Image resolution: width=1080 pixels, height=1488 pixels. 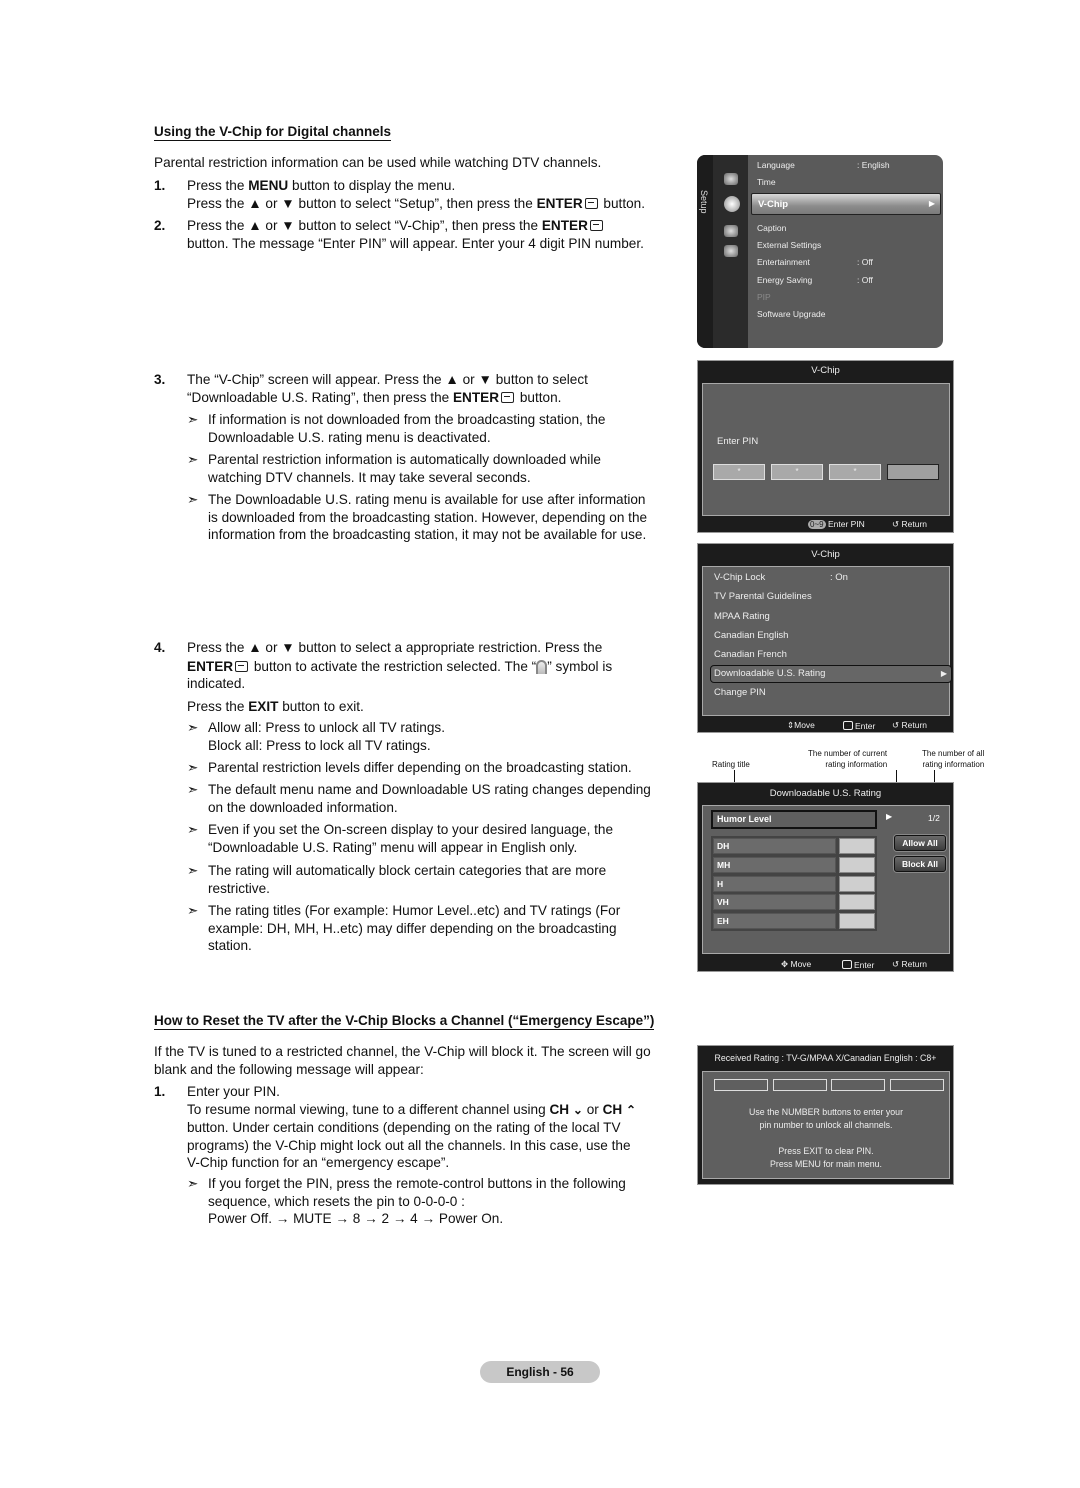 I want to click on menu-item-external-settings: External Settings, so click(x=789, y=245).